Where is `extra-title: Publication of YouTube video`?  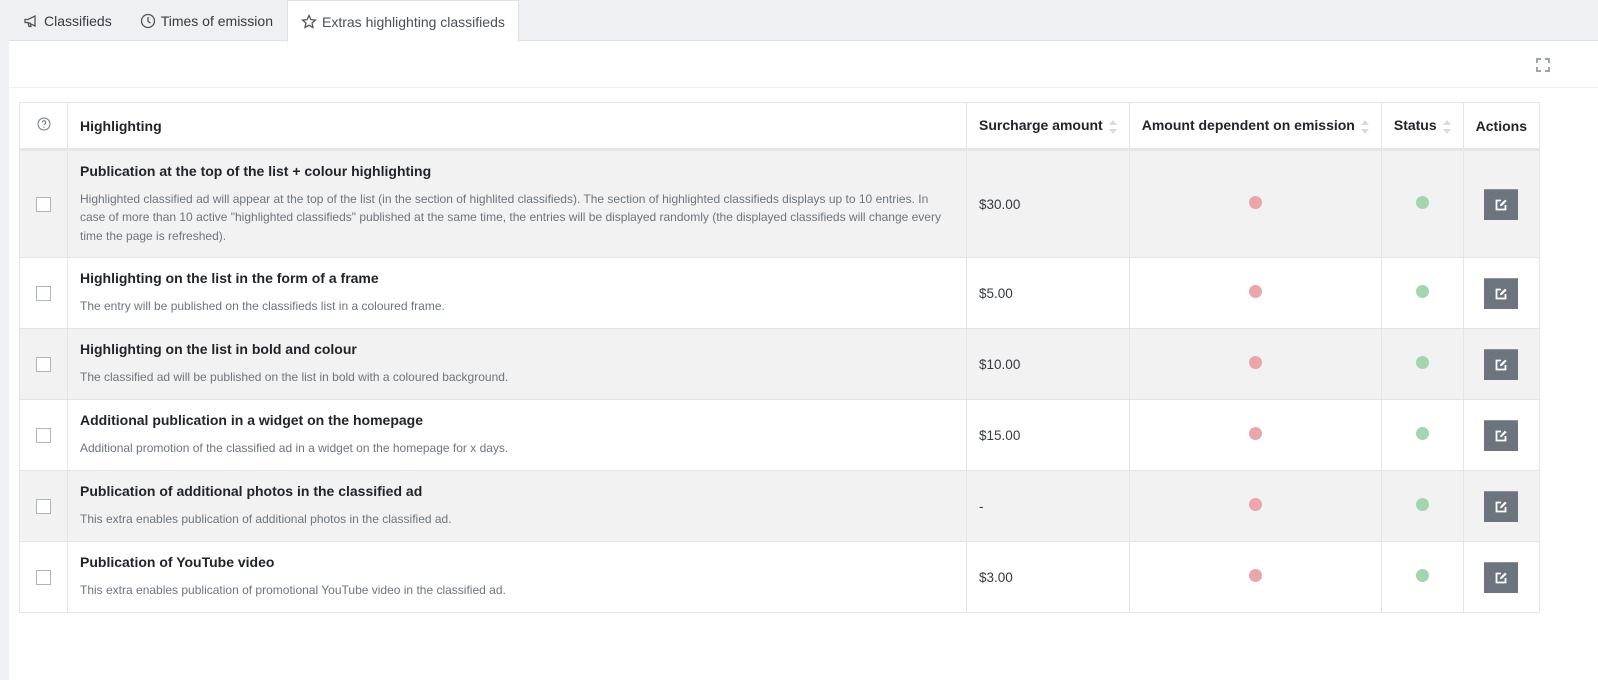
extra-title: Publication of YouTube video is located at coordinates (177, 562).